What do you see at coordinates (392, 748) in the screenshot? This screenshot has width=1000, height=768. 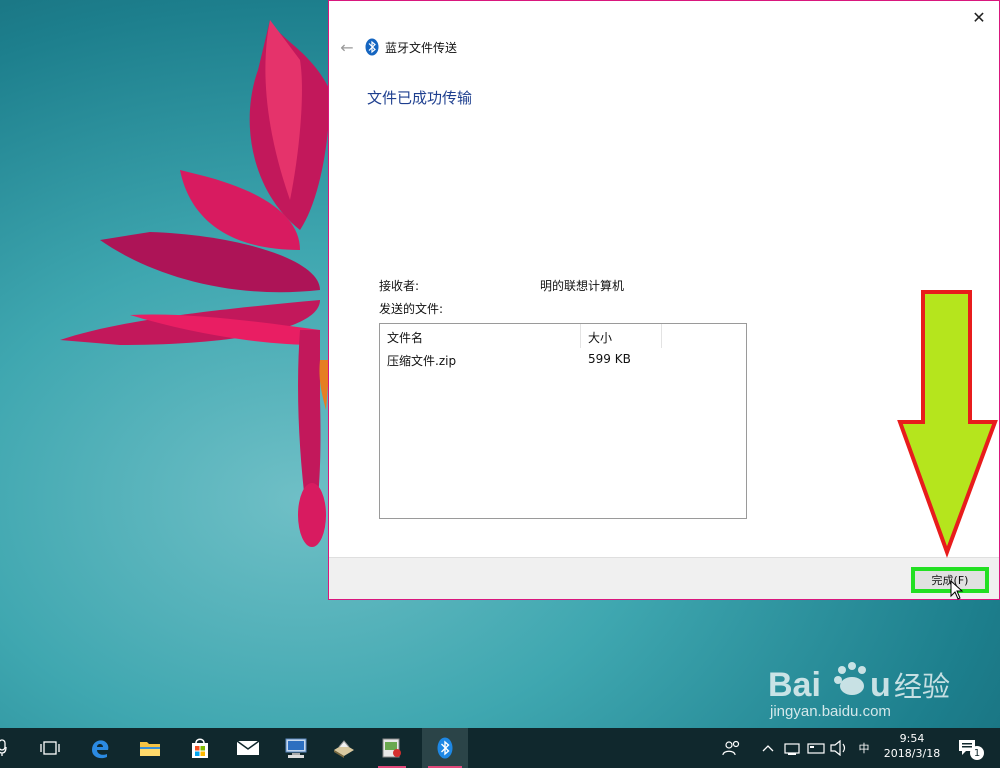 I see `control-panel-icon` at bounding box center [392, 748].